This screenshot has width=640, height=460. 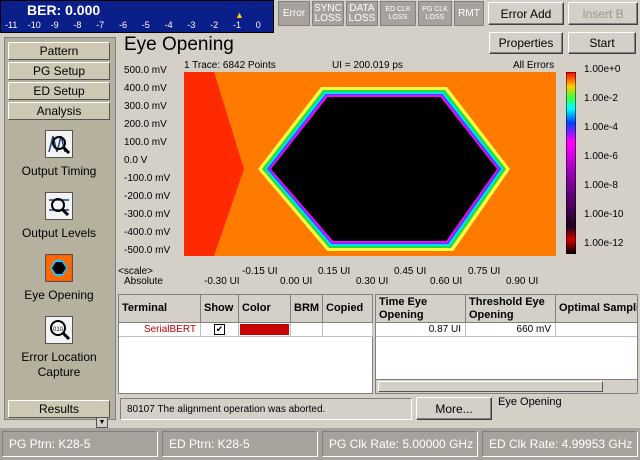 I want to click on col-show: Show, so click(x=220, y=309).